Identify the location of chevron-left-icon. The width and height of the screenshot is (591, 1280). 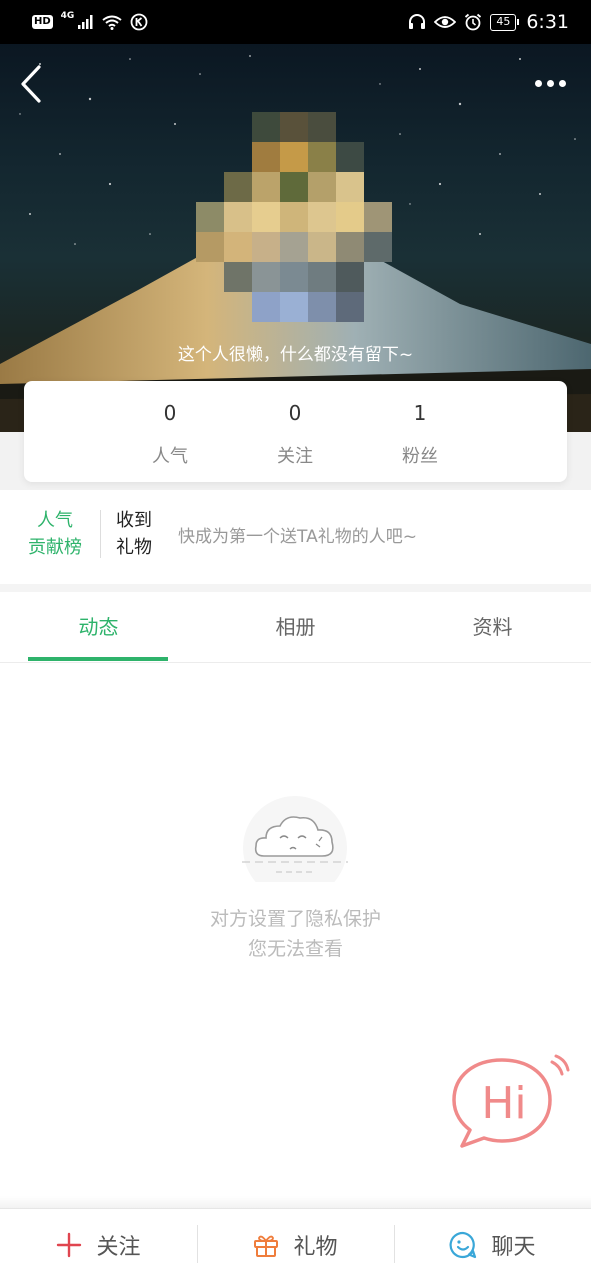
(31, 84).